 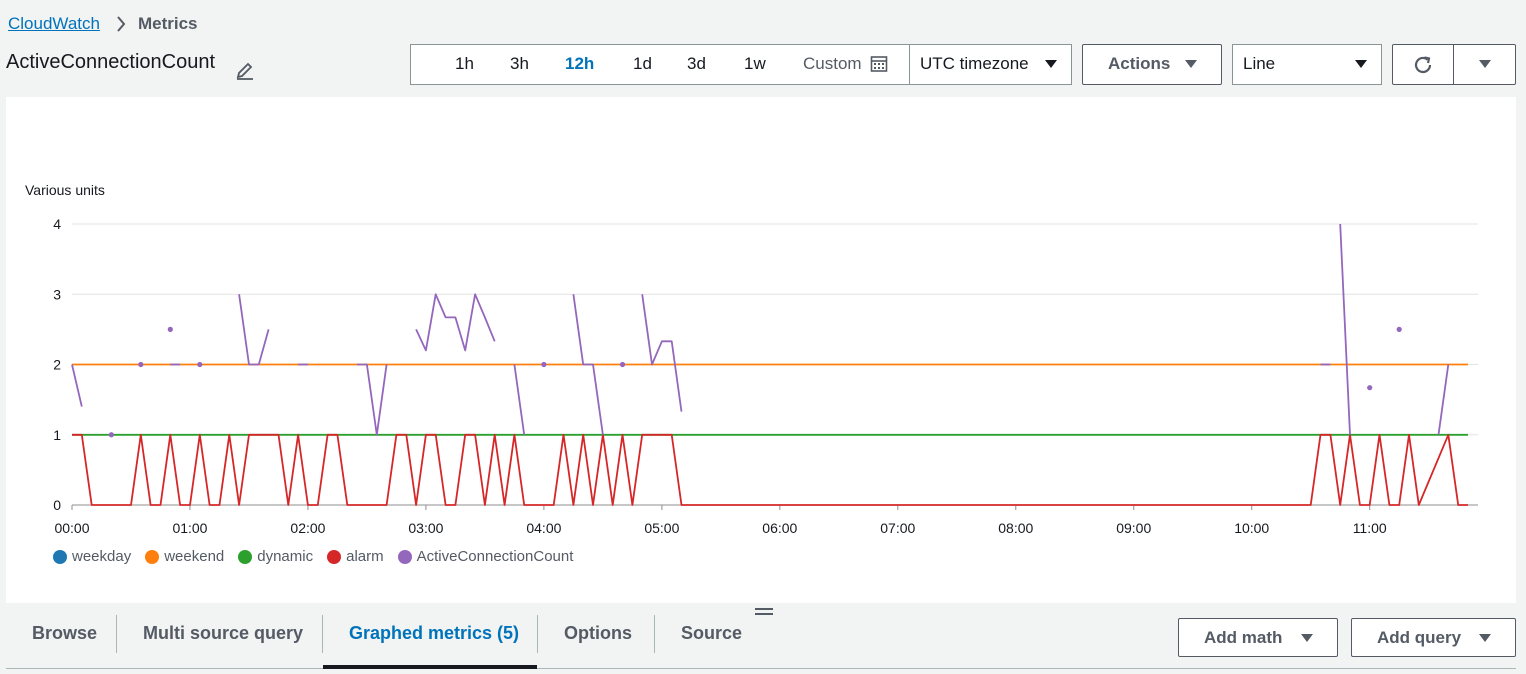 What do you see at coordinates (1307, 64) in the screenshot?
I see `graph-type-select: Line` at bounding box center [1307, 64].